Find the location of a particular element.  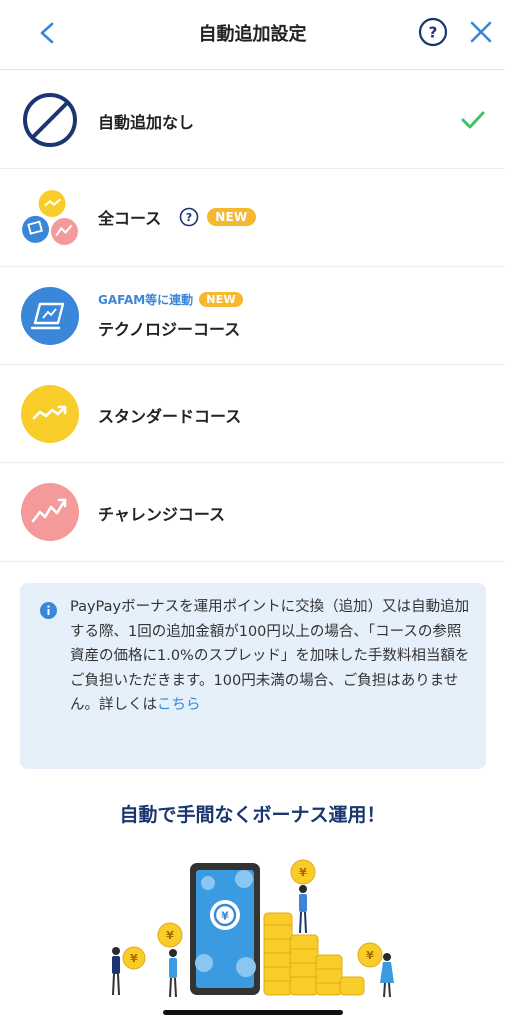

home-indicator is located at coordinates (253, 1012).